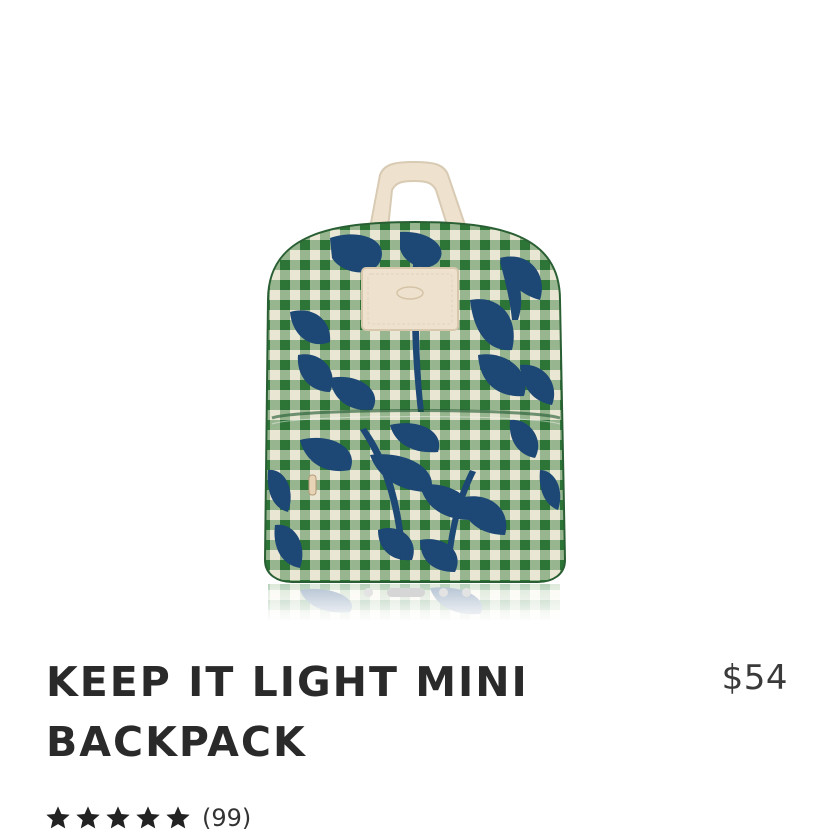  I want to click on carousel-dots, so click(417, 592).